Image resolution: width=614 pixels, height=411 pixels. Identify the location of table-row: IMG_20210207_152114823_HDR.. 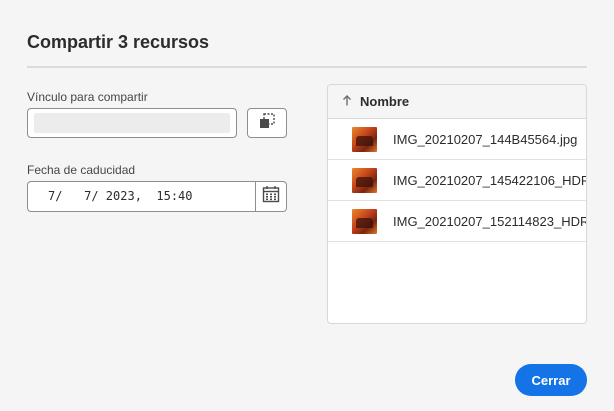
(457, 221).